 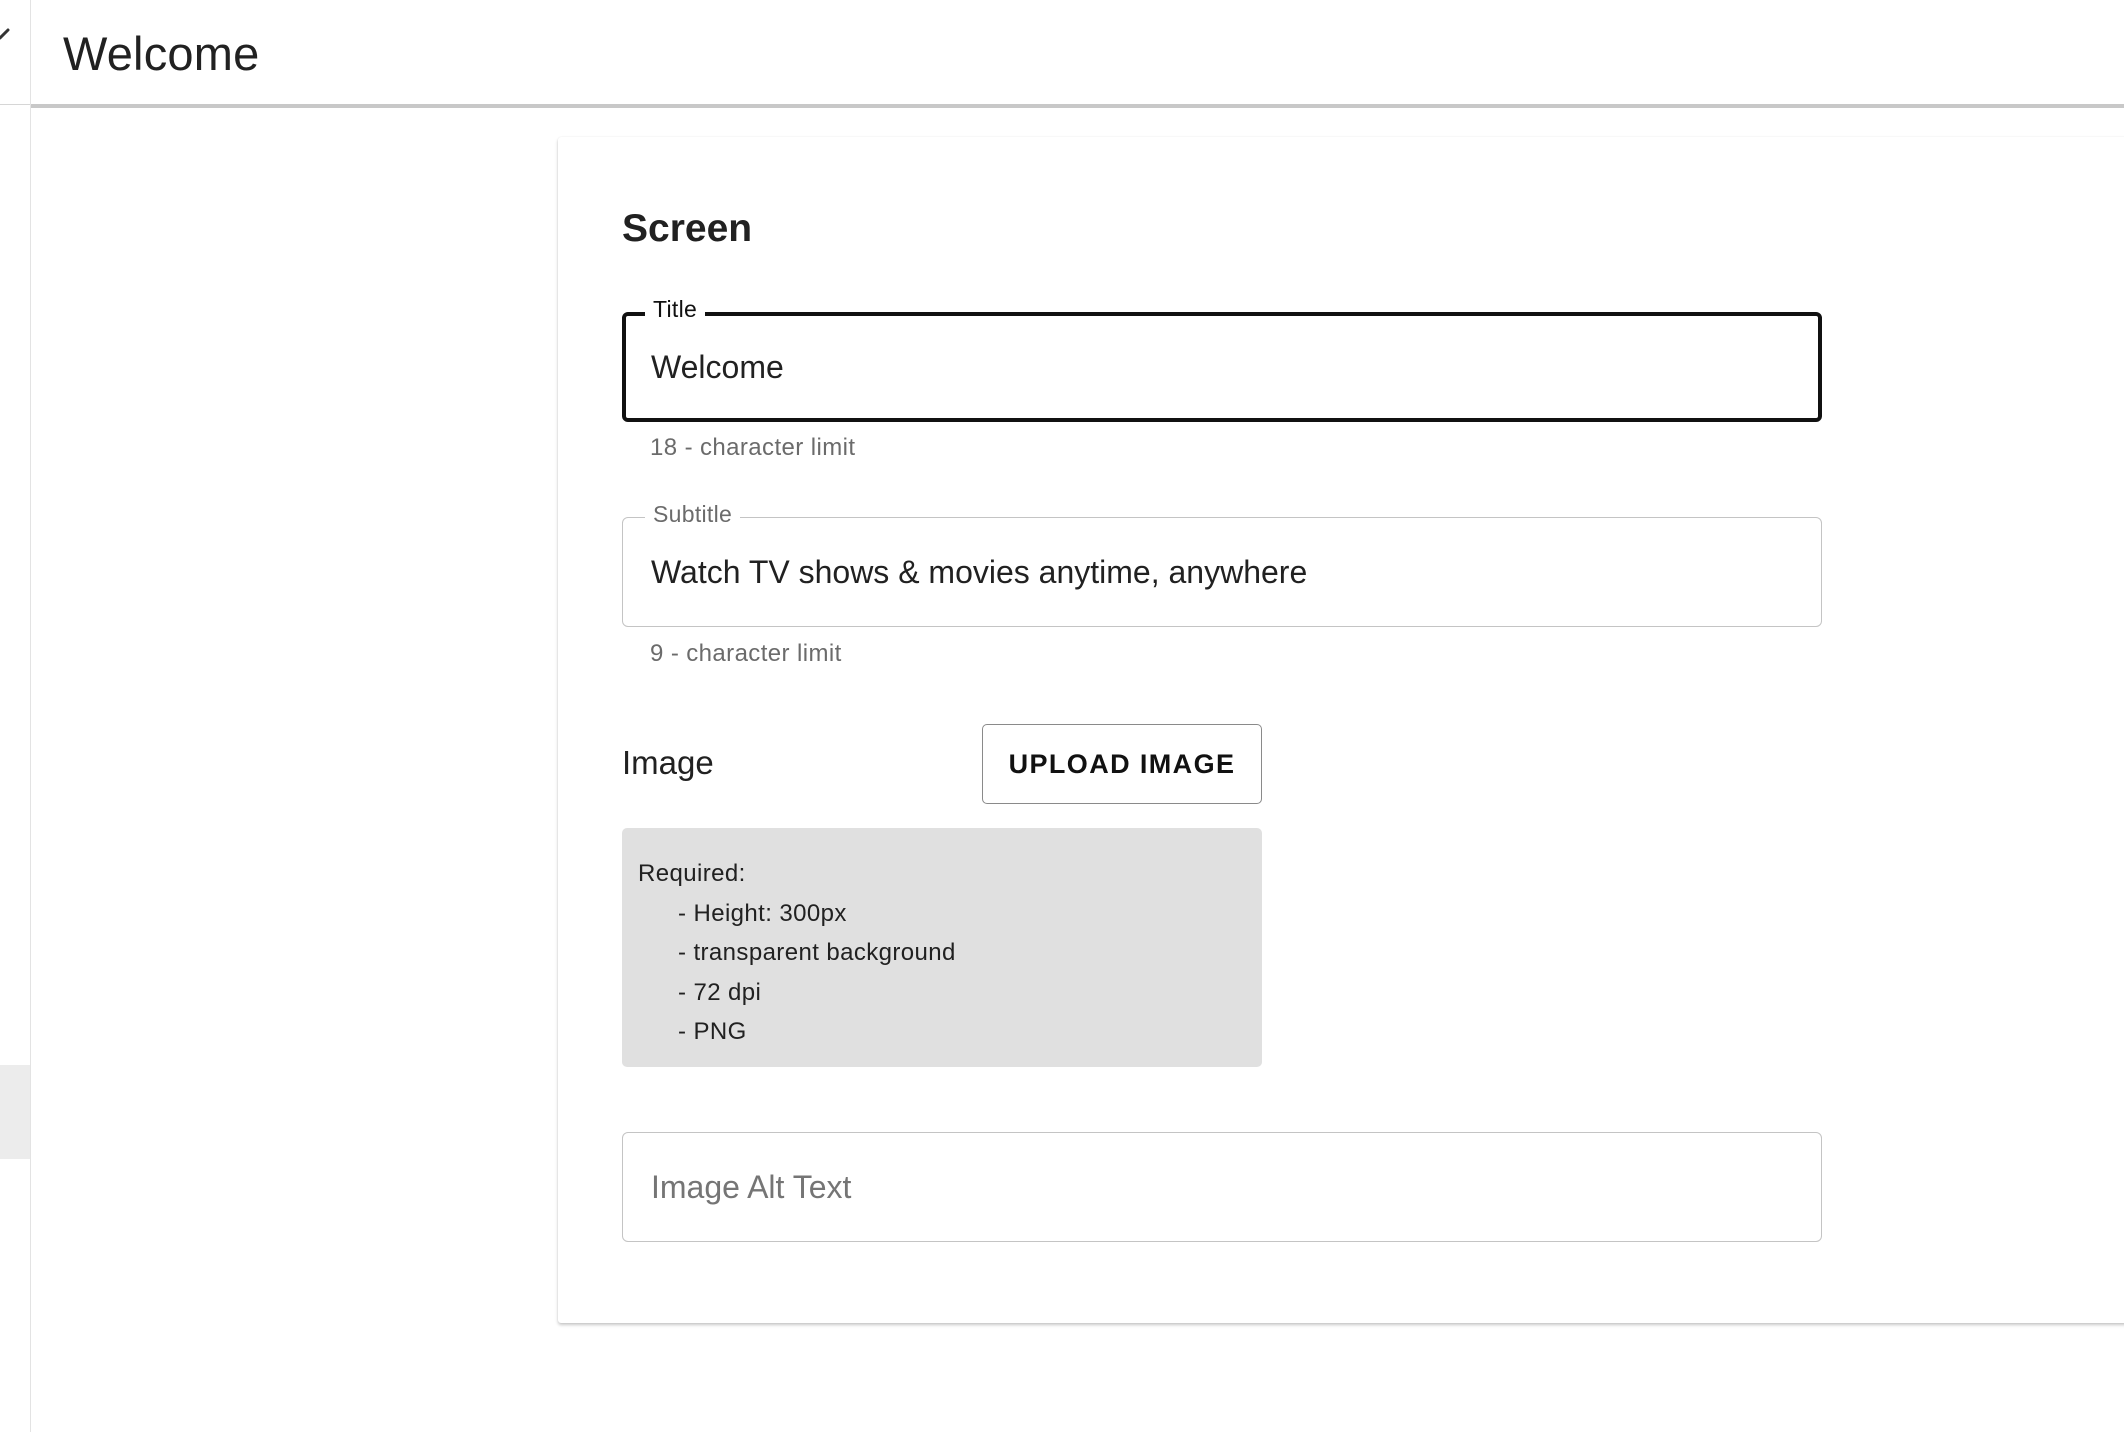 What do you see at coordinates (15, 52) in the screenshot?
I see `rail-header` at bounding box center [15, 52].